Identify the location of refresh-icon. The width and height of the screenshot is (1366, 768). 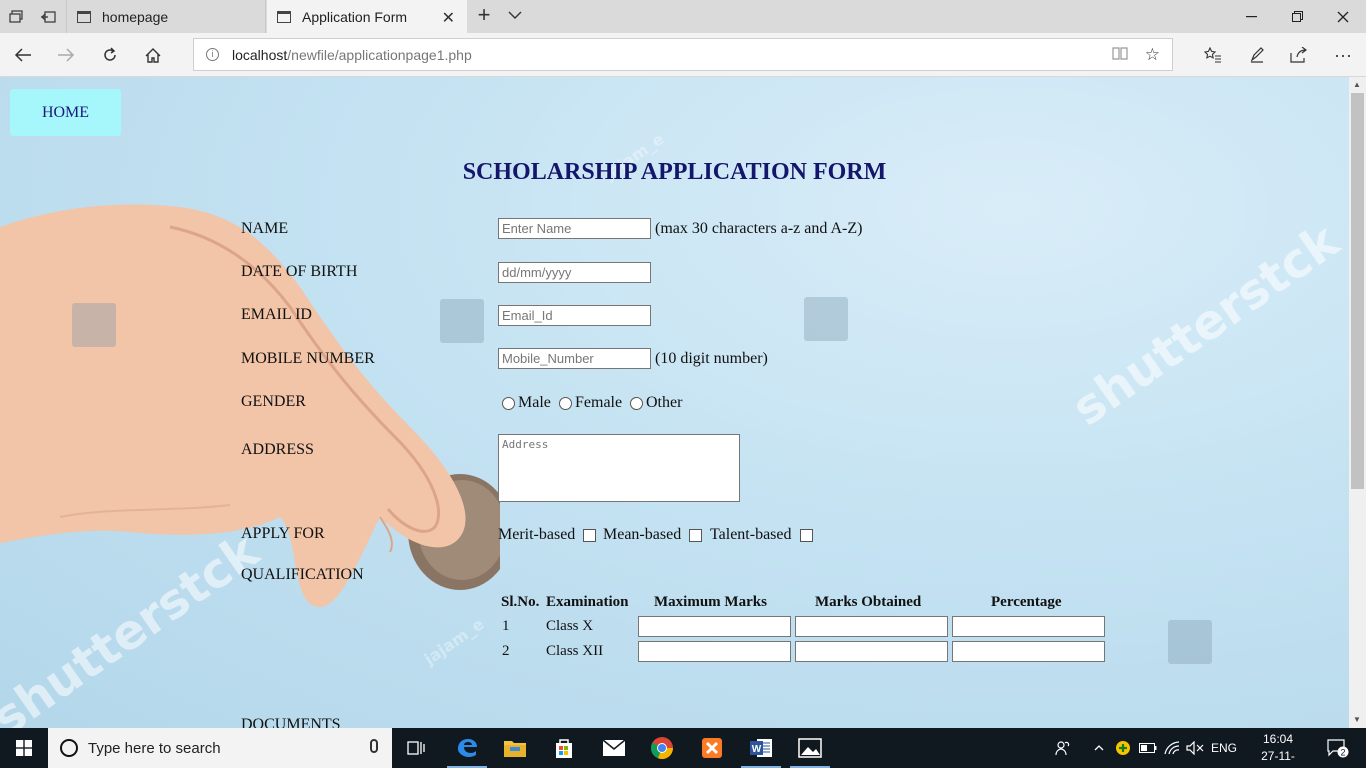
(110, 55).